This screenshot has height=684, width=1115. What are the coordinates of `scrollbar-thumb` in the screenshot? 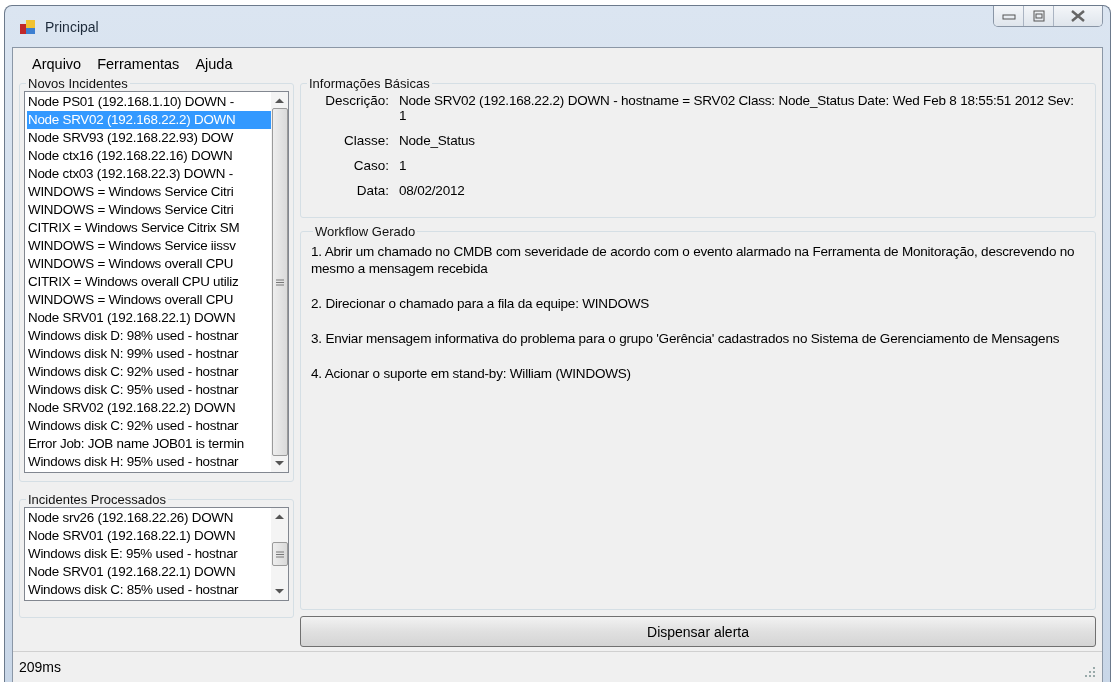 It's located at (279, 554).